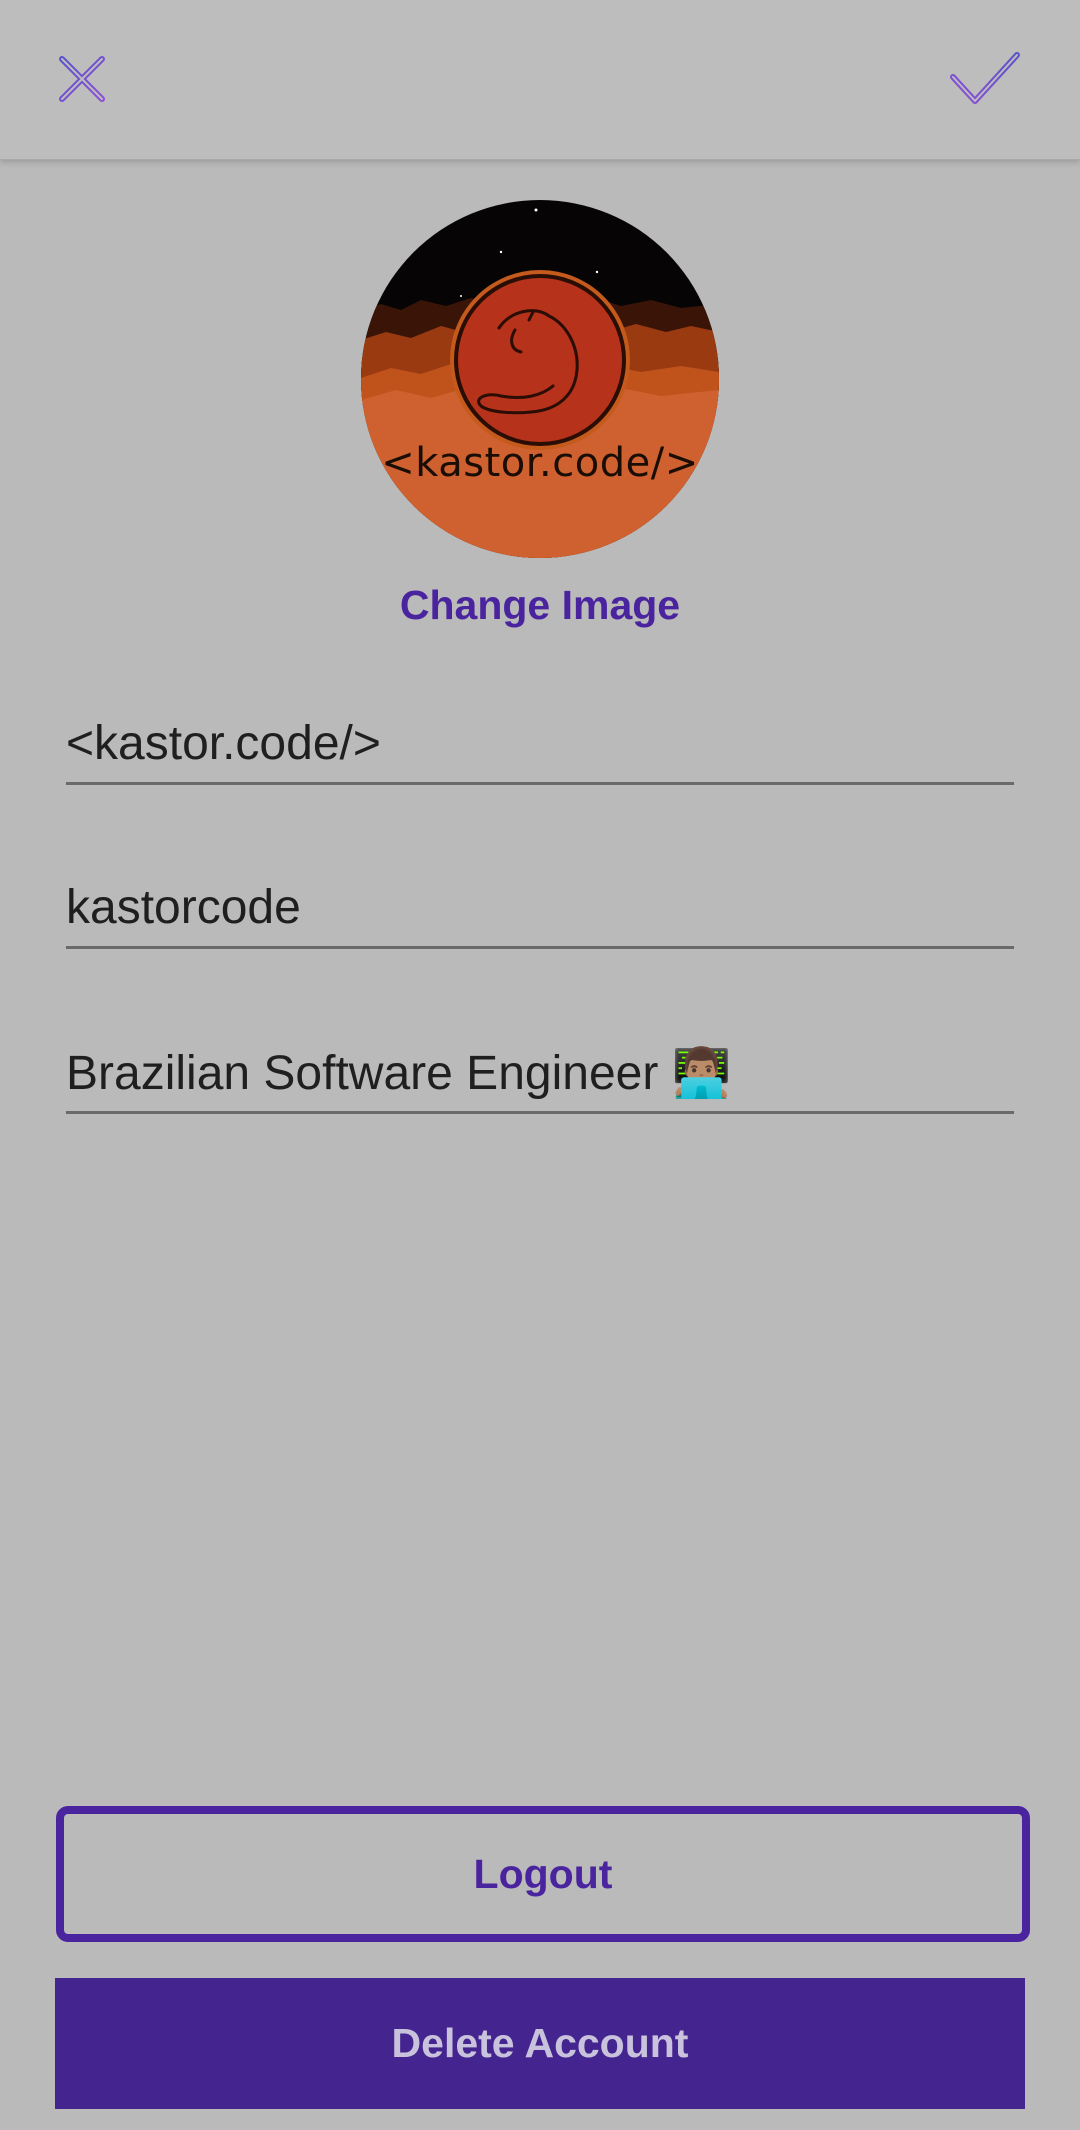 The image size is (1080, 2130). I want to click on username-field, so click(540, 908).